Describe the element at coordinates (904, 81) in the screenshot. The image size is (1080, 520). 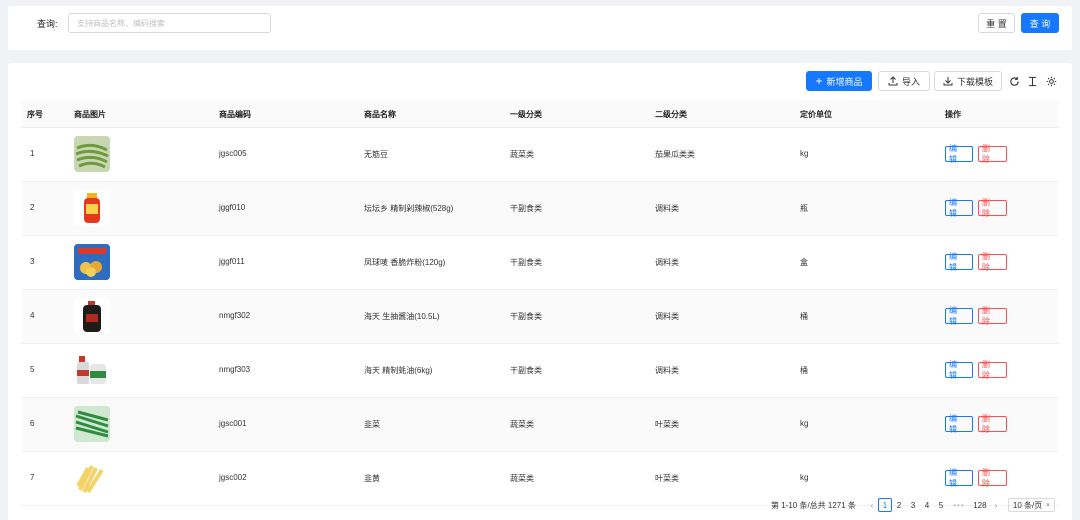
I see `import-button: 导入` at that location.